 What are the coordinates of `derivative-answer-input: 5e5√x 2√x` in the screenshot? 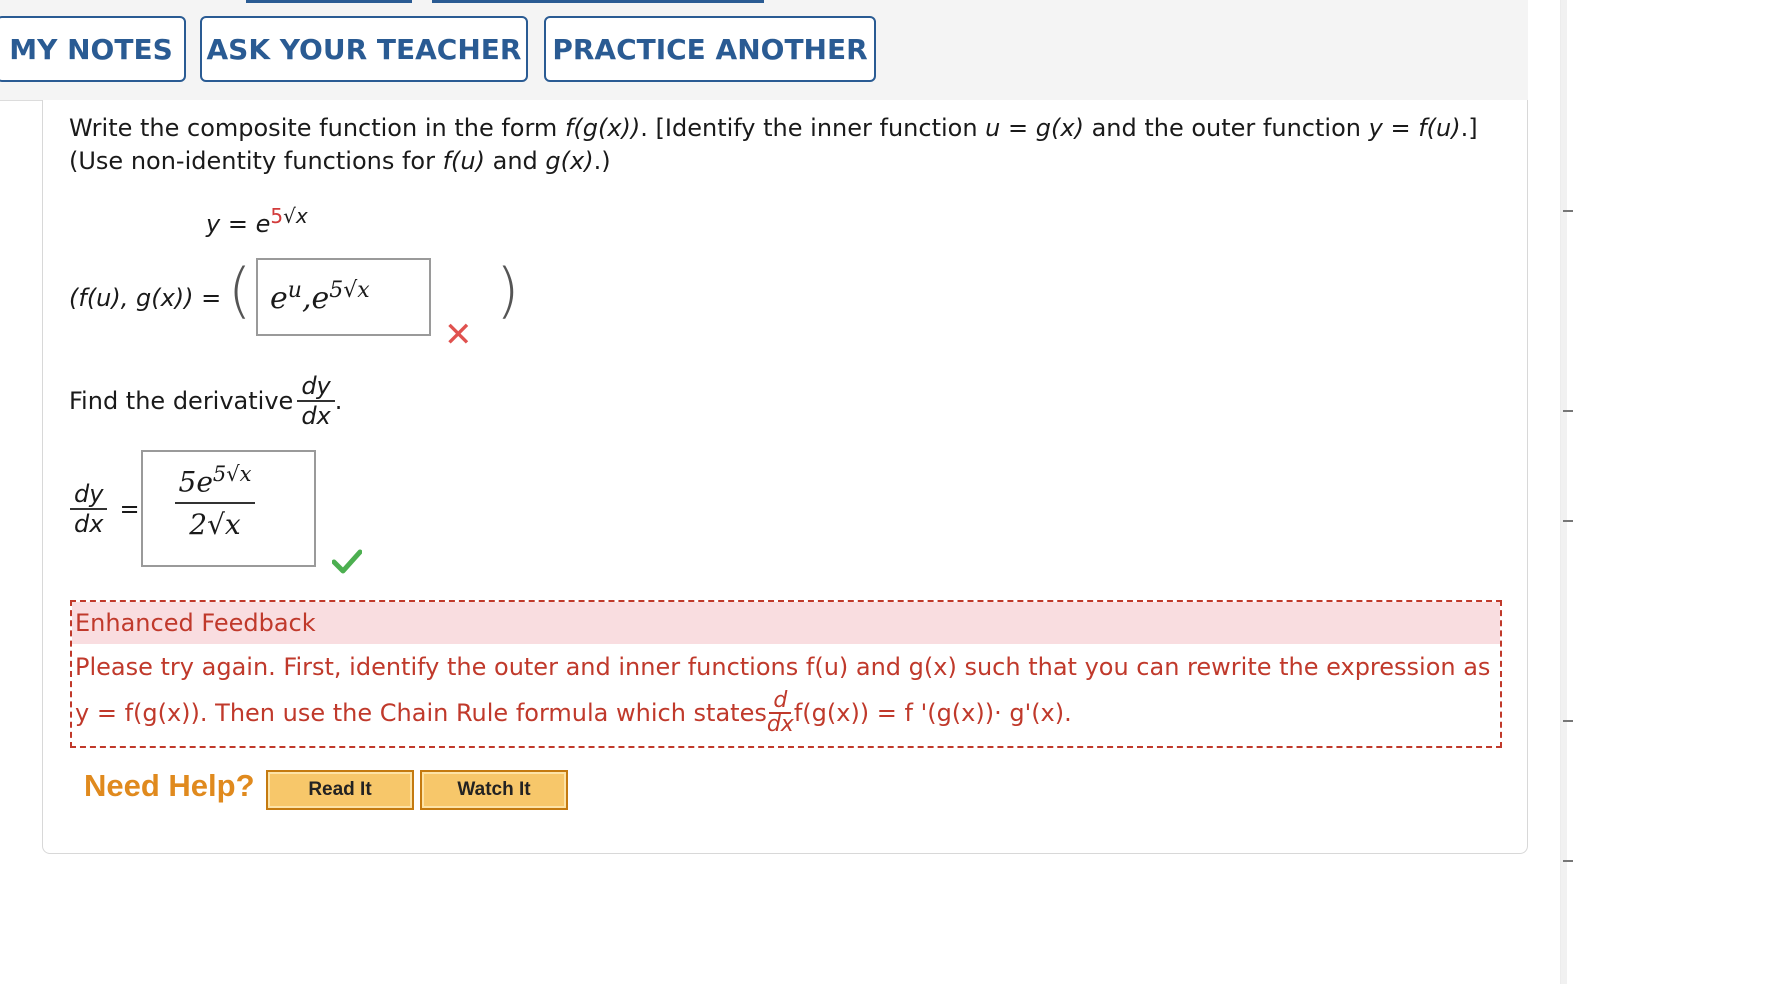 It's located at (228, 508).